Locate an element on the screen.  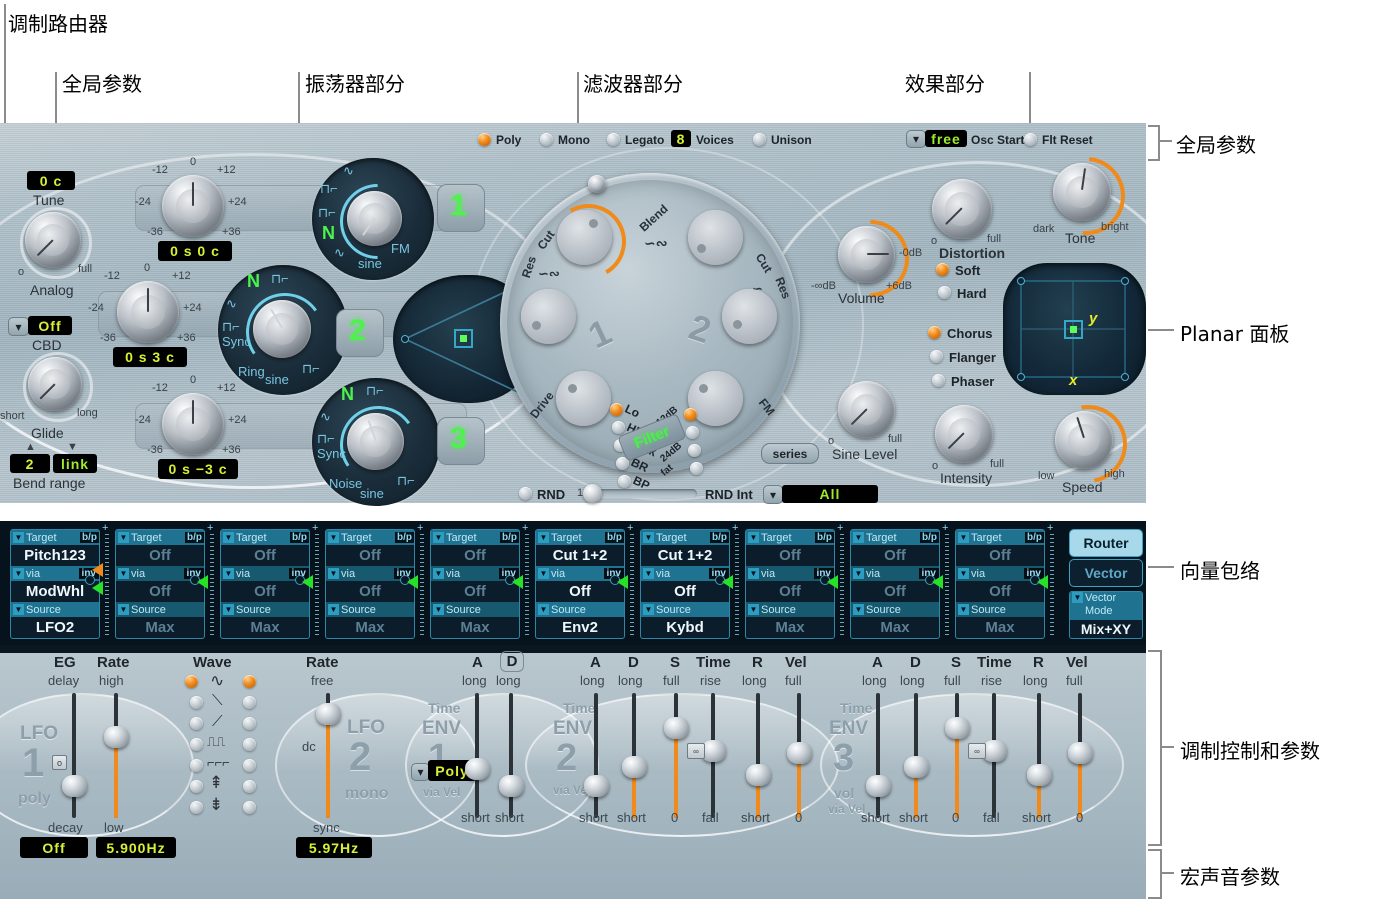
vector-mode-value: Mix+XY is located at coordinates (1106, 629).